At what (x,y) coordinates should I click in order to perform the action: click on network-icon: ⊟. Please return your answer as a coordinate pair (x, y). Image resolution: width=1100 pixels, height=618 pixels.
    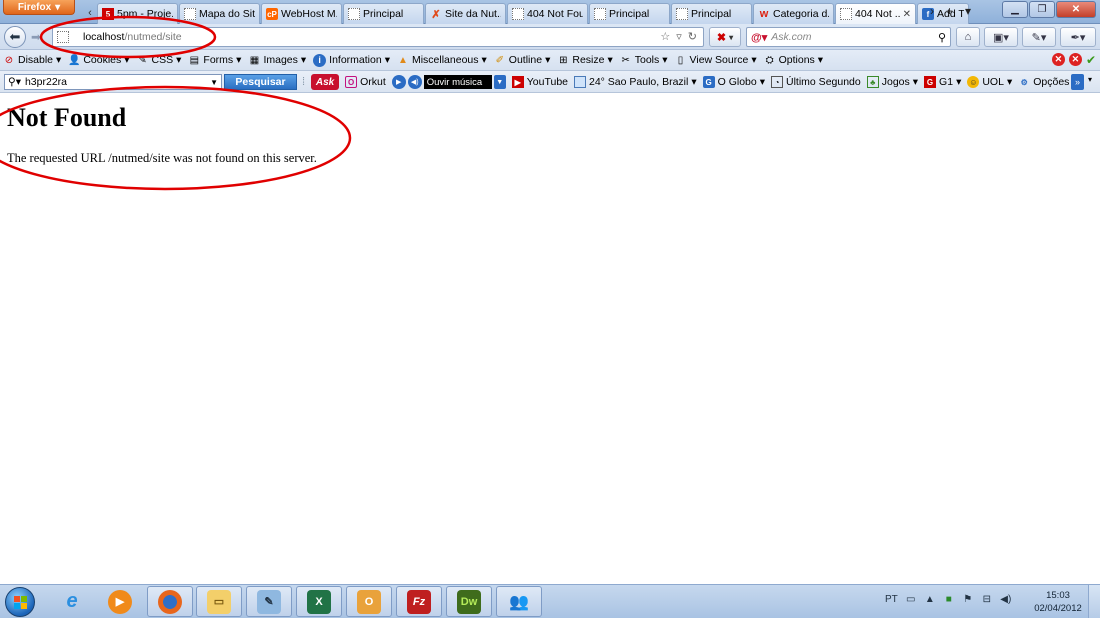
    Looking at the image, I should click on (987, 599).